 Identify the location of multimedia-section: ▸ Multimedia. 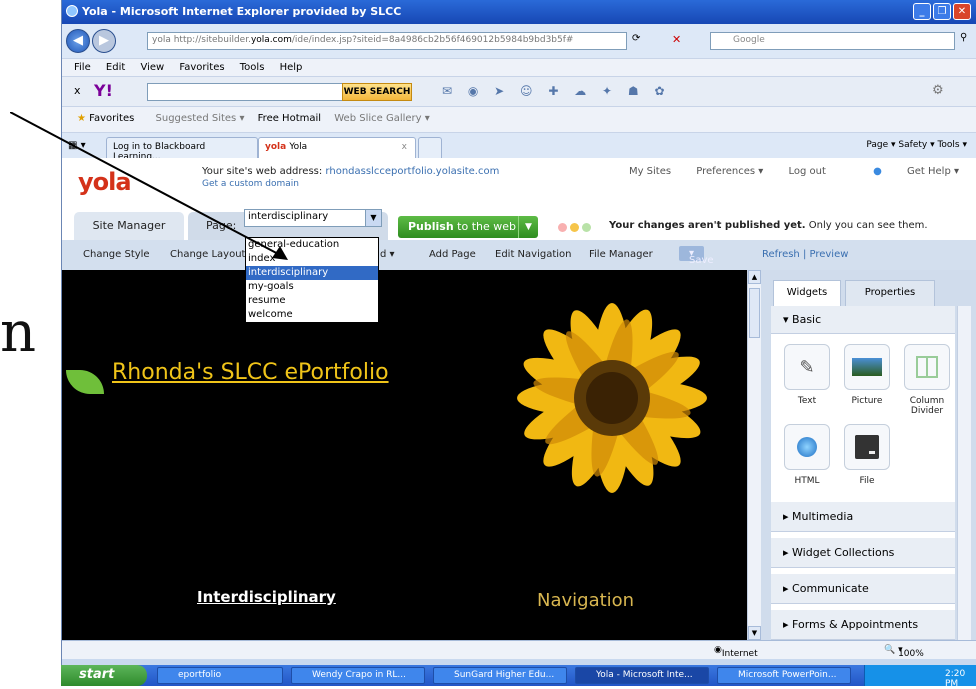
(863, 517).